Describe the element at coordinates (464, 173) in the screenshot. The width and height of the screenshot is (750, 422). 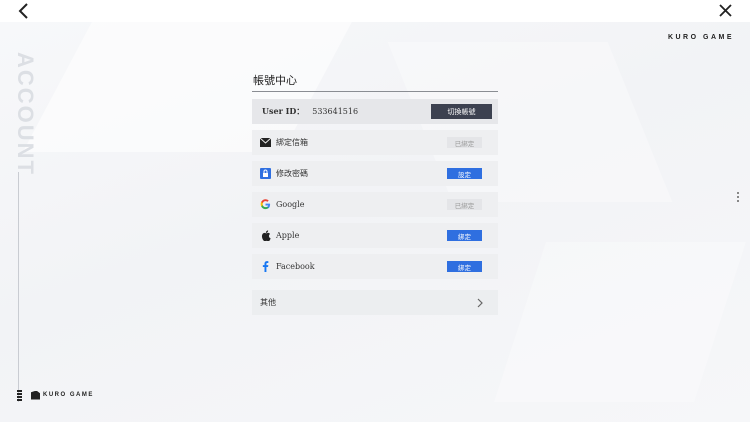
I see `set-password-button: 設定` at that location.